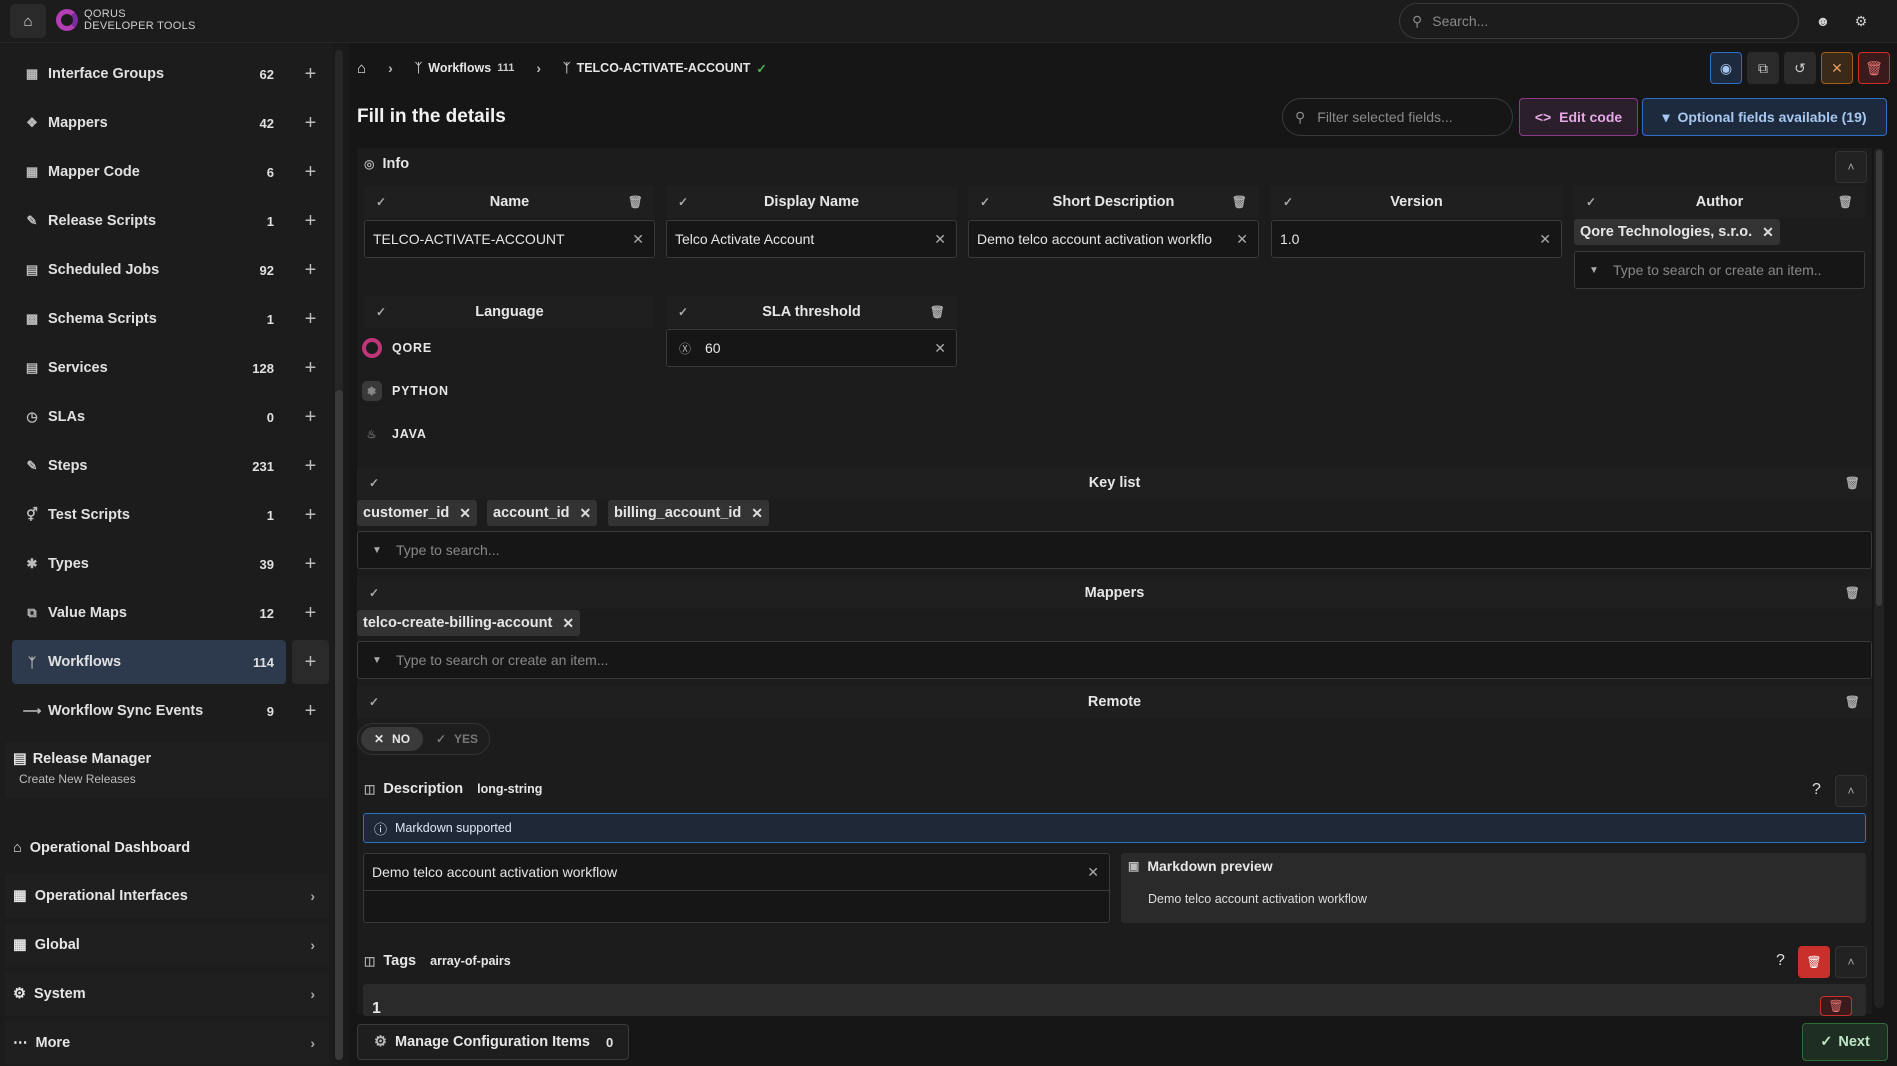 The image size is (1897, 1066). I want to click on user-icon: ☻, so click(1823, 21).